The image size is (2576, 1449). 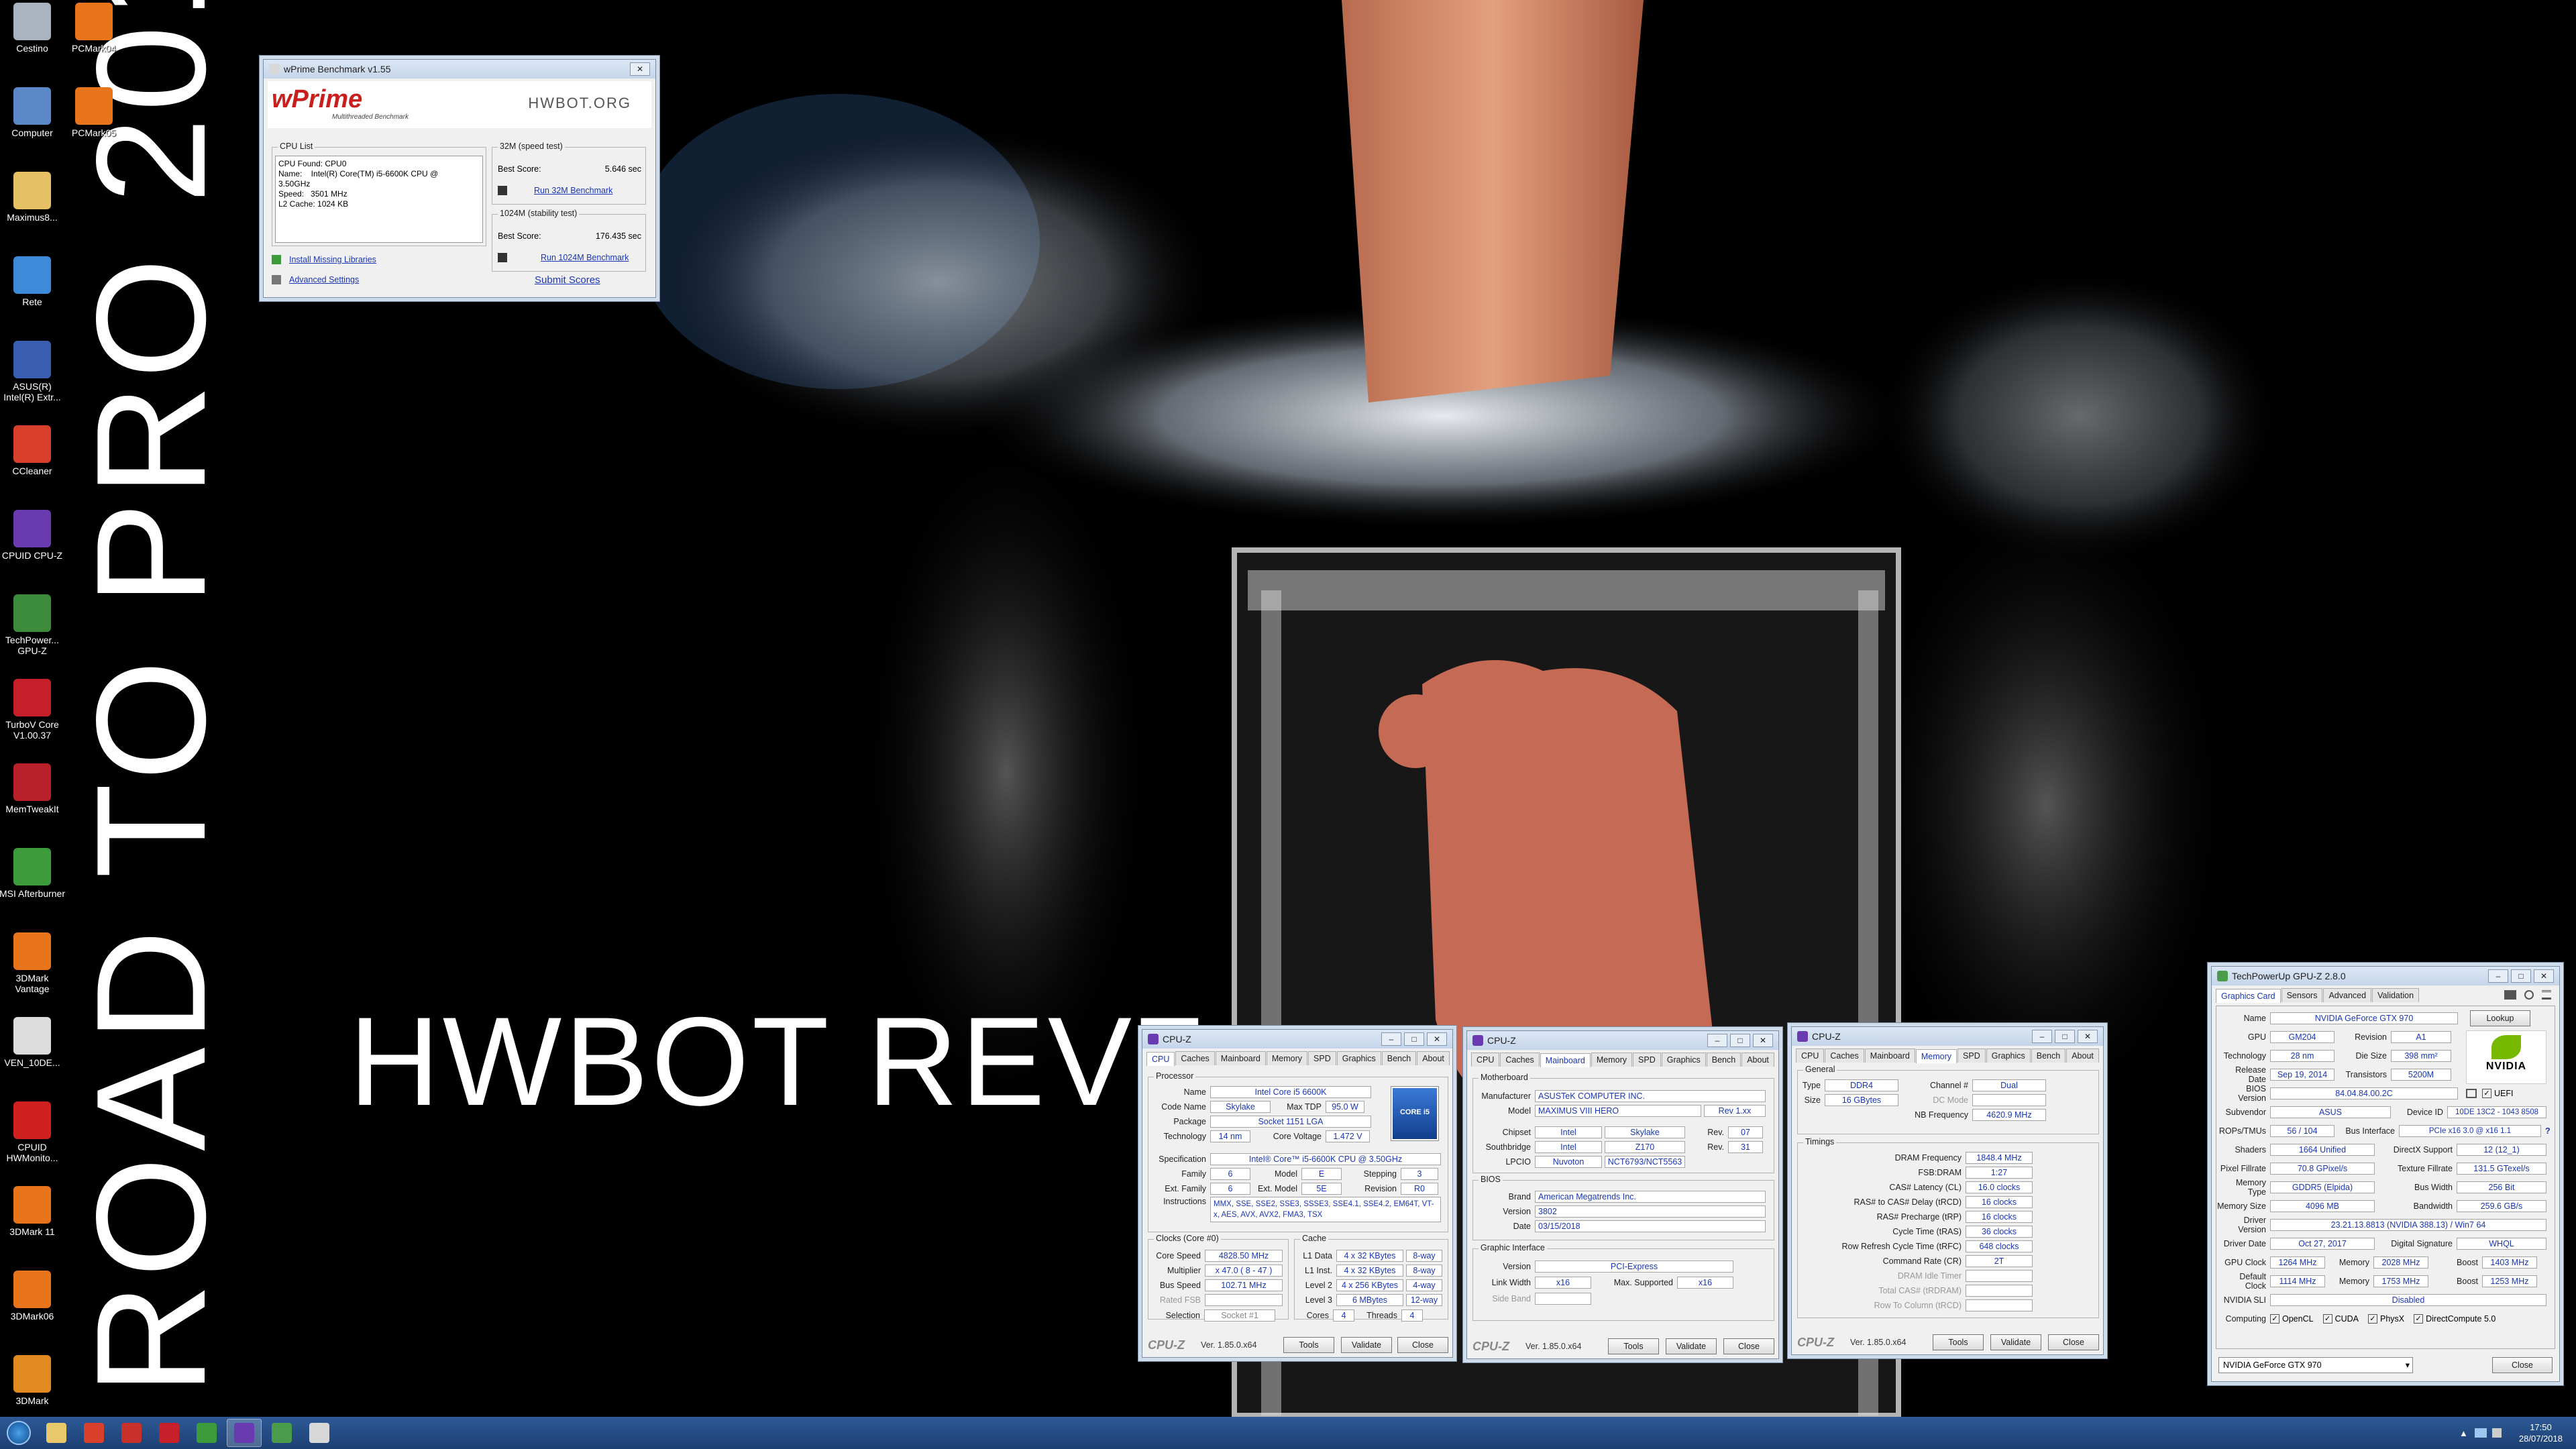 What do you see at coordinates (332, 259) in the screenshot?
I see `install-libraries-link: Install Missing Libraries` at bounding box center [332, 259].